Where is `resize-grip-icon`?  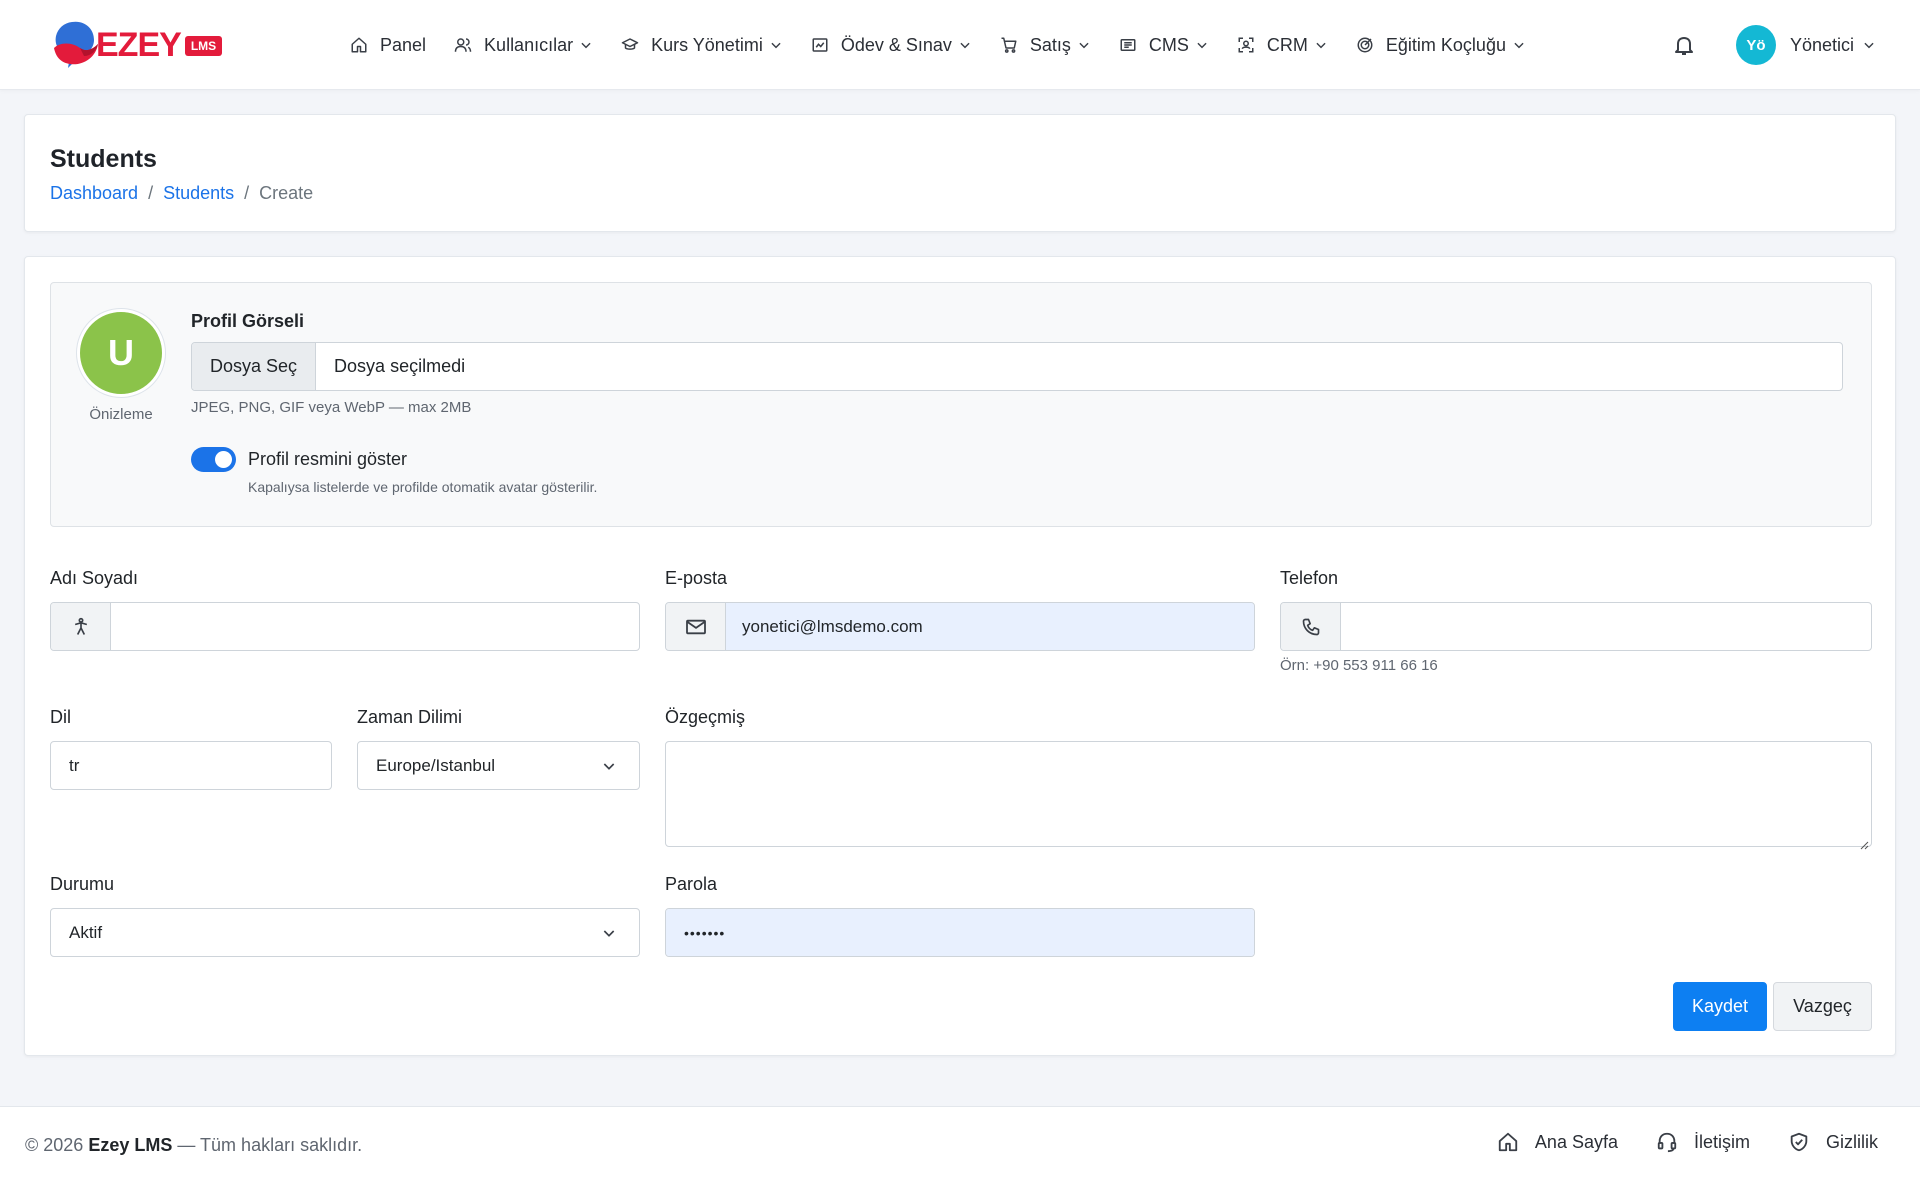
resize-grip-icon is located at coordinates (1864, 842).